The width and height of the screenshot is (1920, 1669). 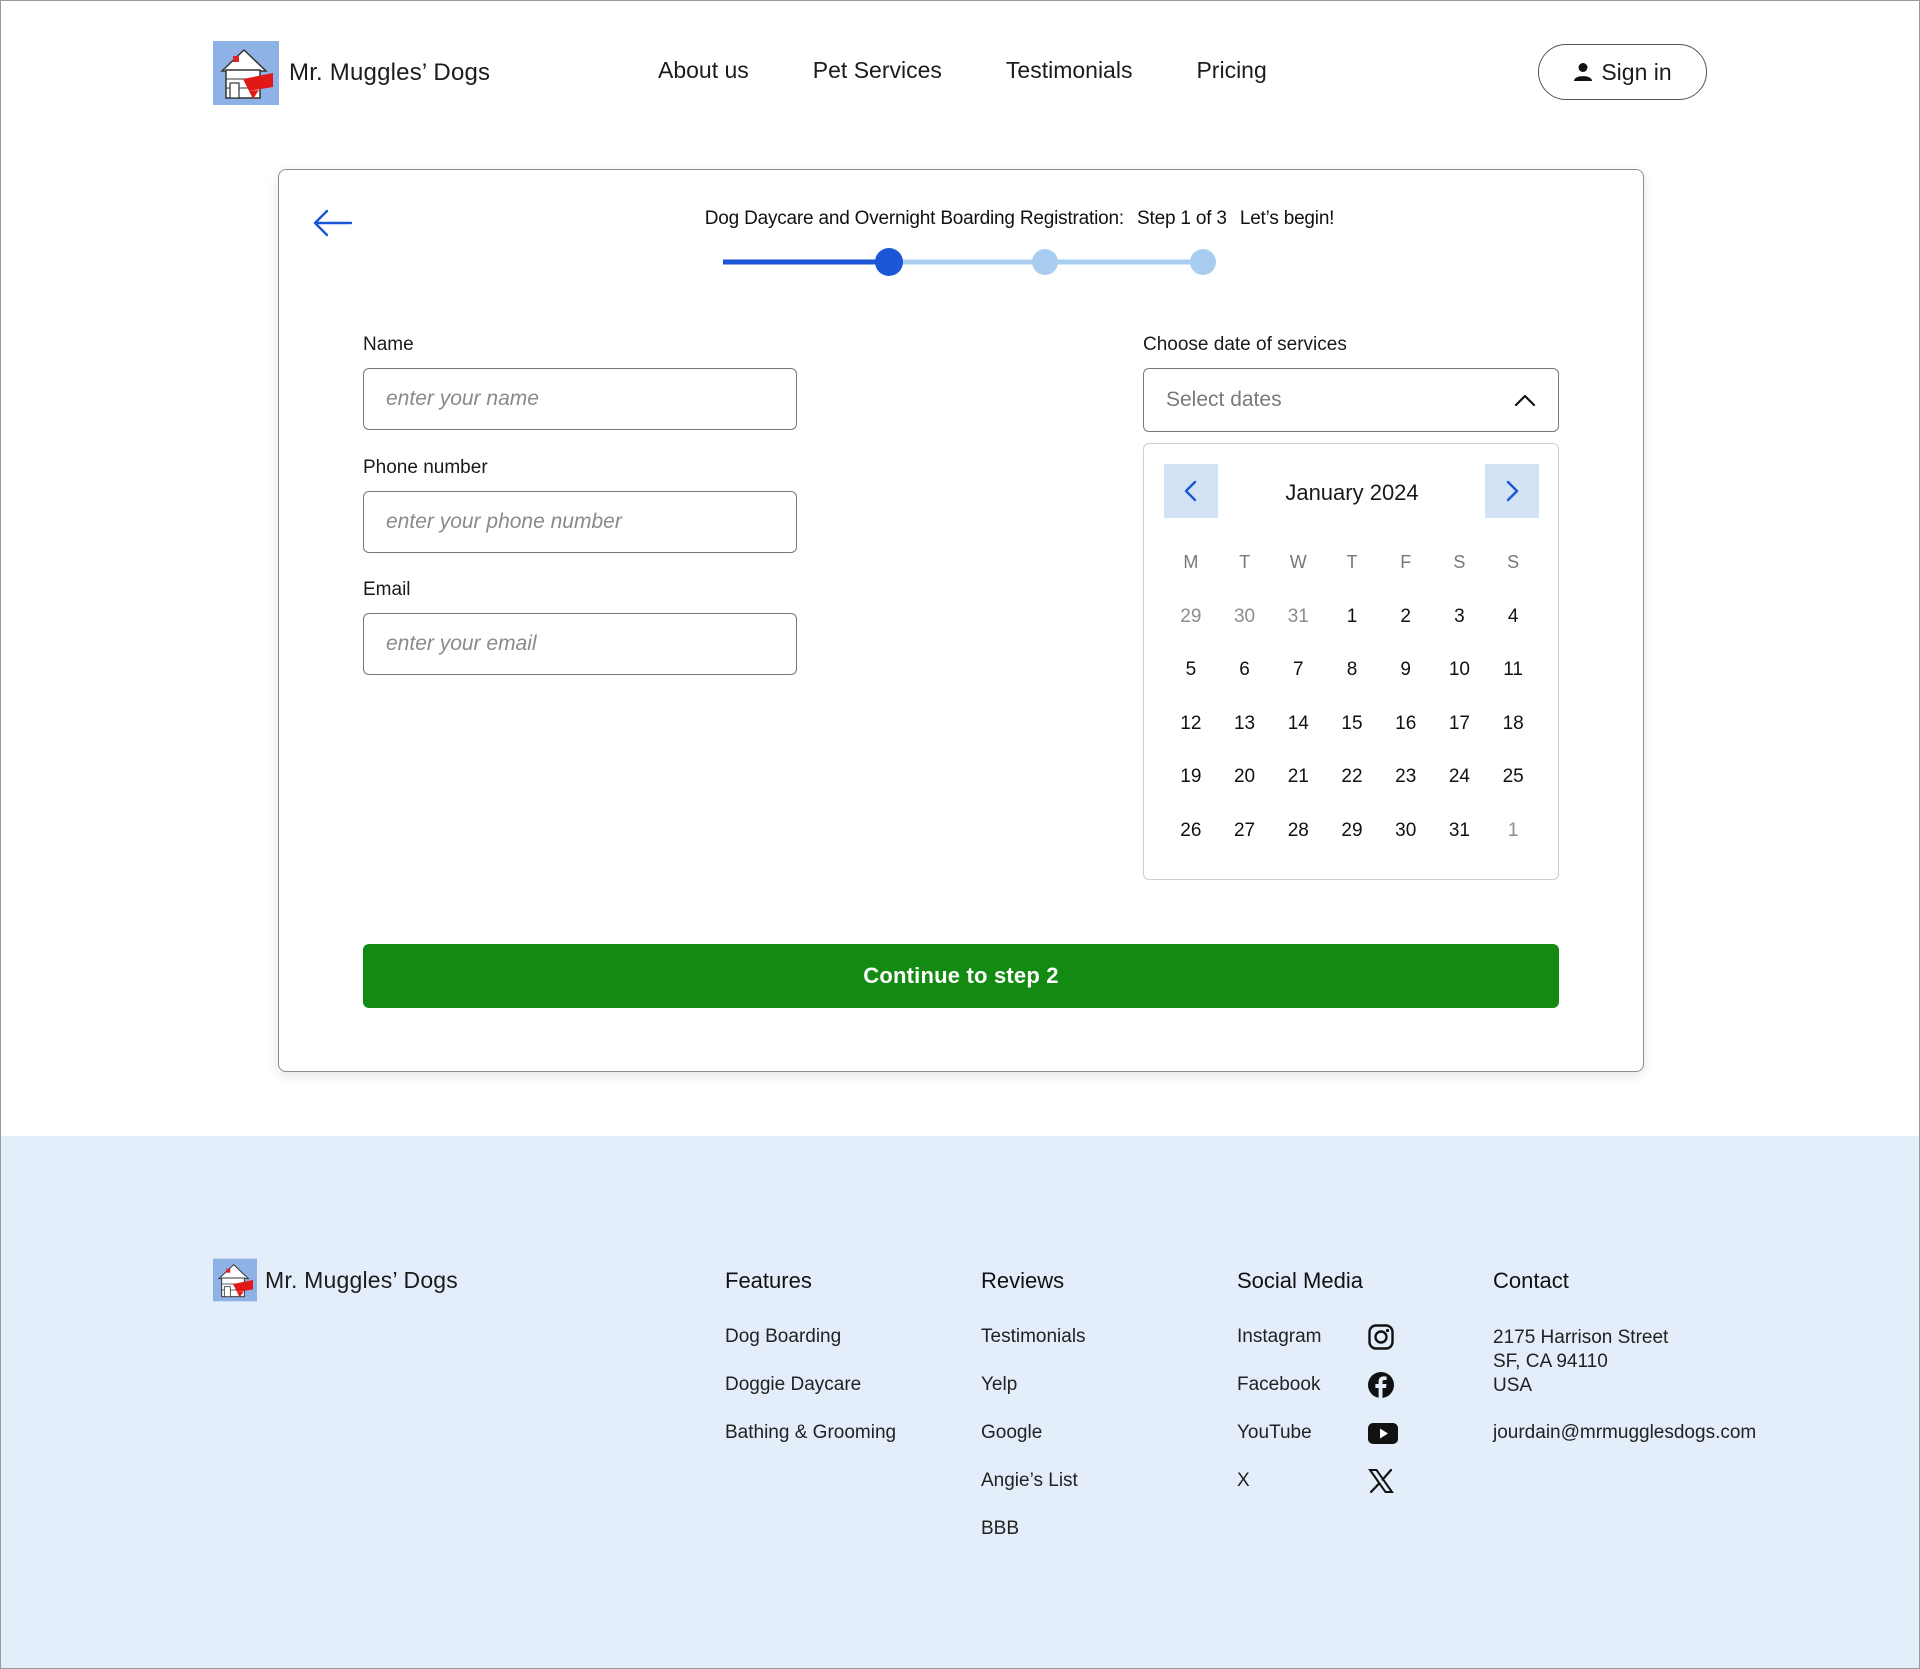 What do you see at coordinates (1298, 740) in the screenshot?
I see `calendar-day: 14` at bounding box center [1298, 740].